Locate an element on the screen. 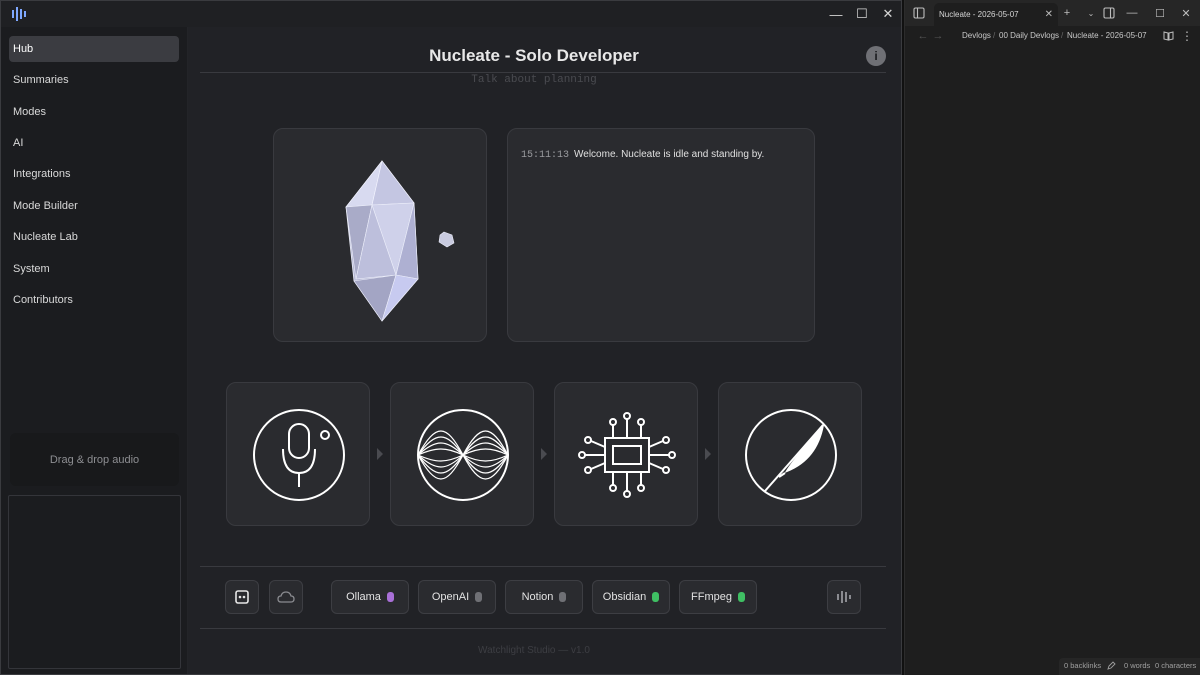  tab-nucleate-note: Nucleate - 2026-05-07 ✕ is located at coordinates (996, 14).